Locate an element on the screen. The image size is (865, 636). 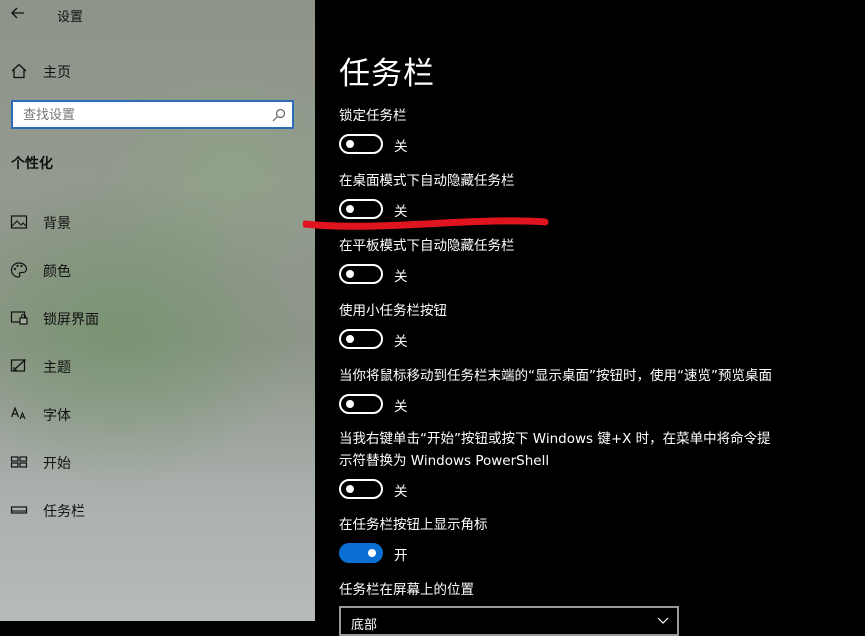
setting-label: 在桌面模式下自动隐藏任务栏 is located at coordinates (427, 181).